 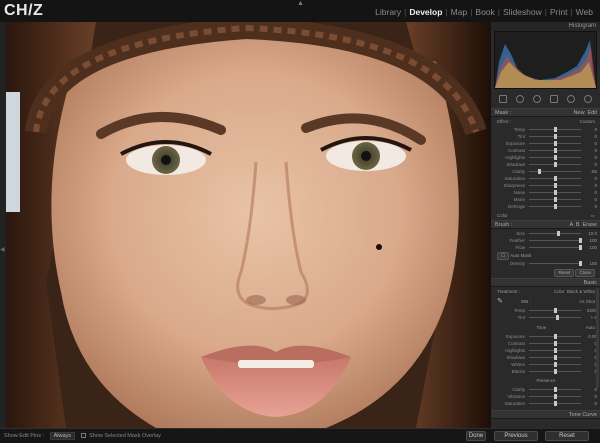 I want to click on module-web: Web, so click(x=584, y=12).